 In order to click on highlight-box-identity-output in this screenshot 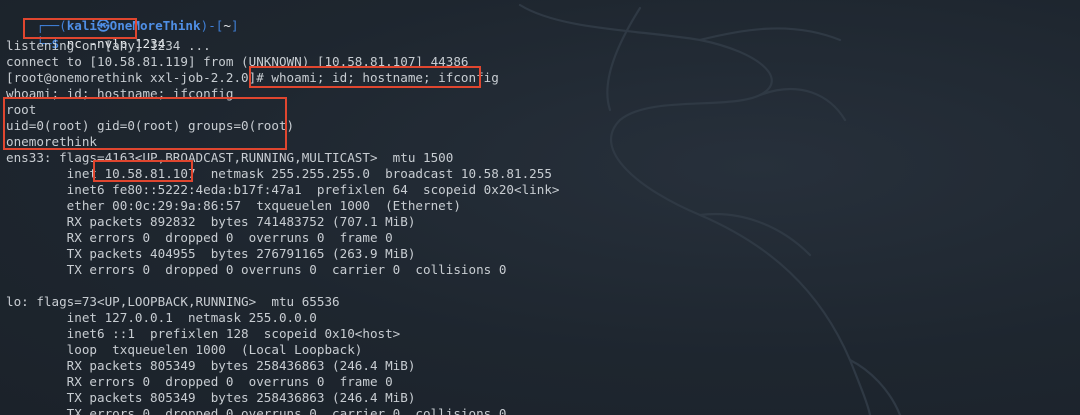, I will do `click(145, 123)`.